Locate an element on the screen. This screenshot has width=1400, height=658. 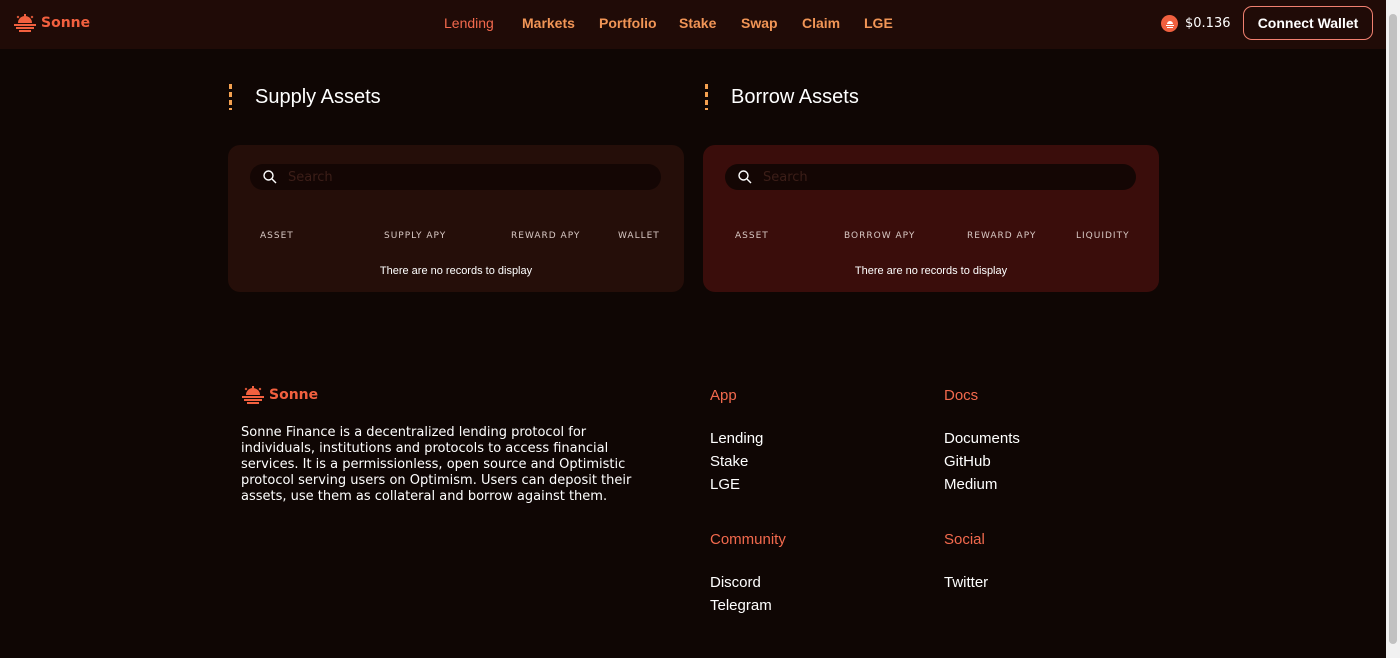
supply-search-input is located at coordinates (468, 177).